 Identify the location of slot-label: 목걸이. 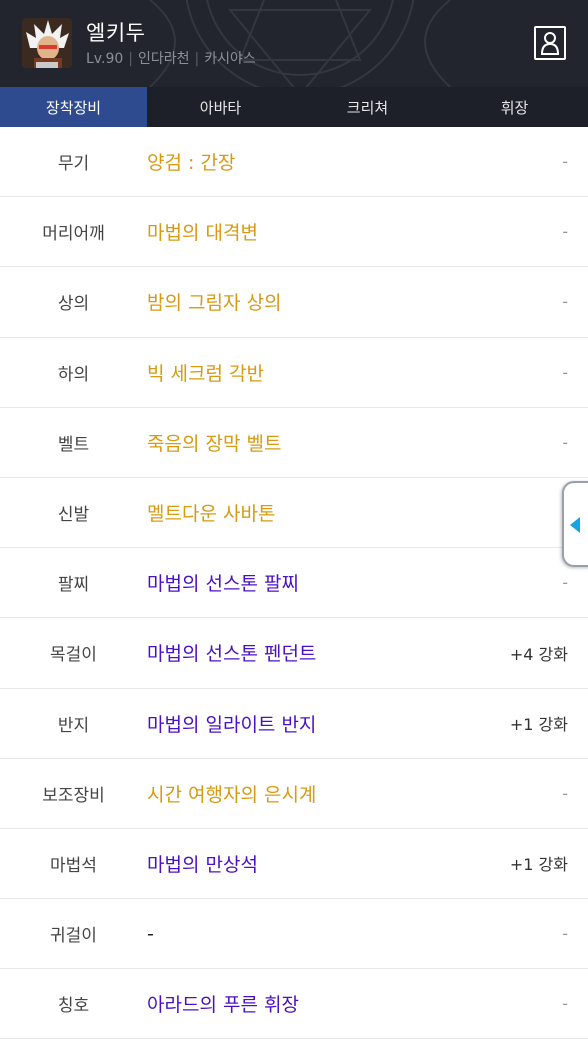
(73, 655).